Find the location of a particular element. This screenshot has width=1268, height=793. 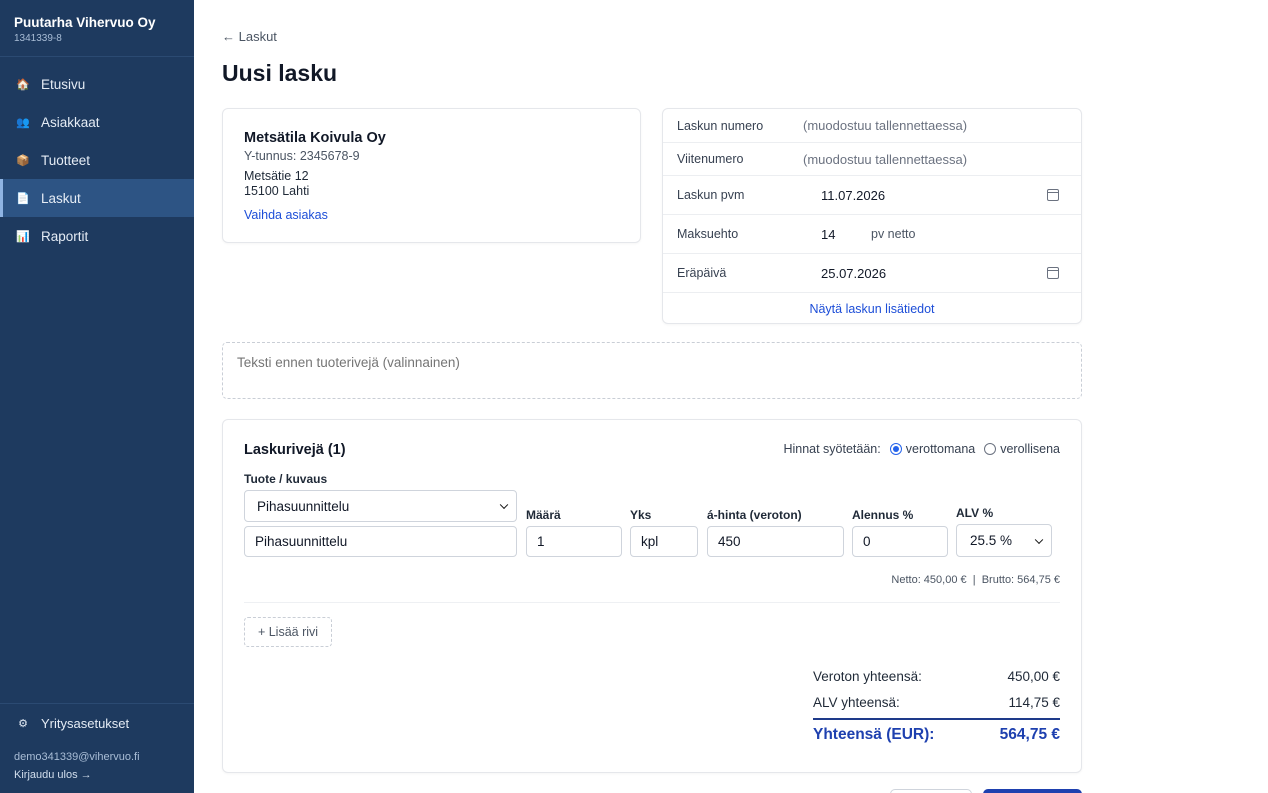

description-value: Pihasuunnittelu is located at coordinates (301, 541).